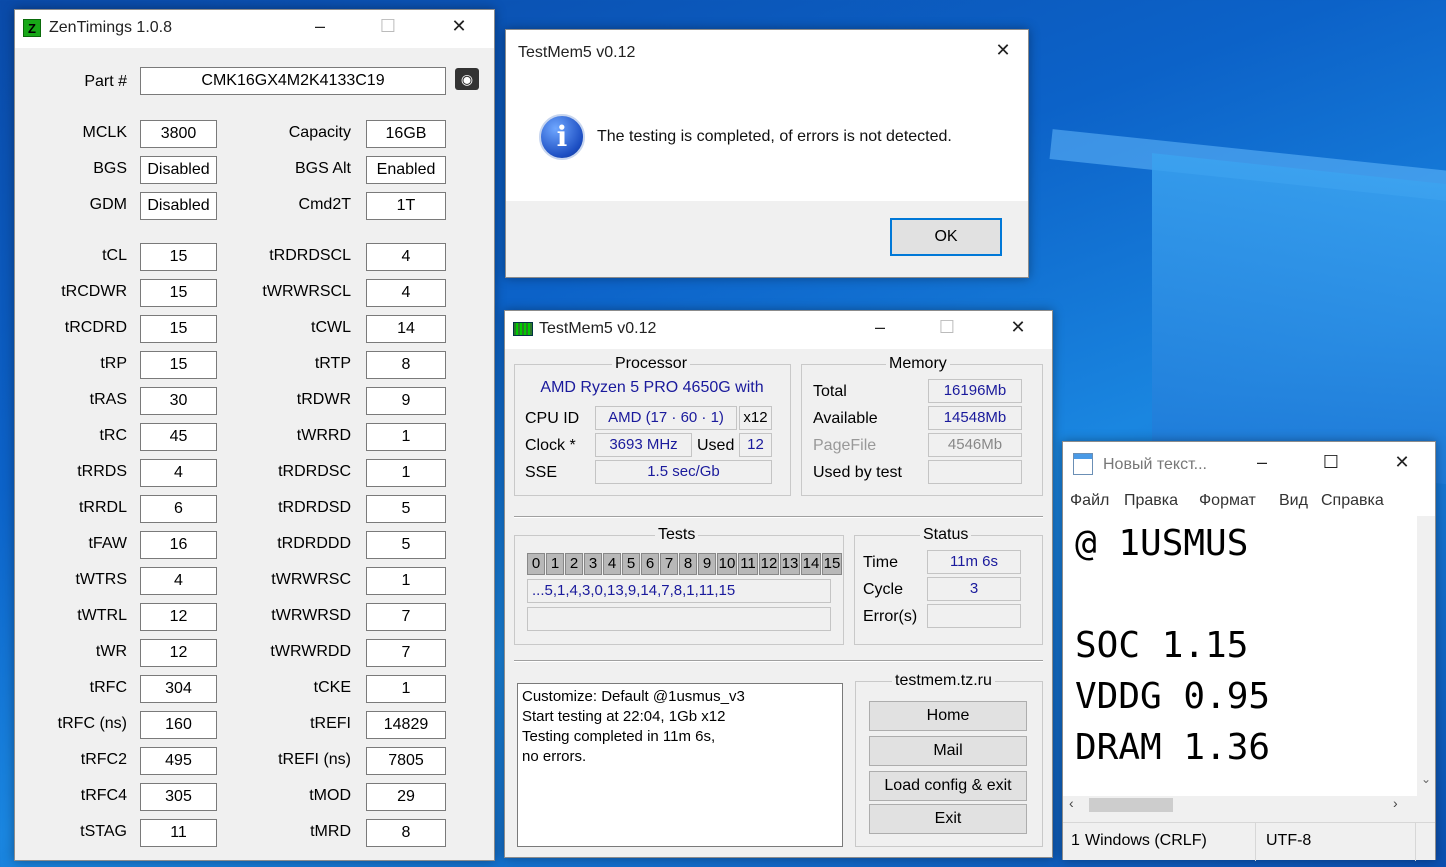 The width and height of the screenshot is (1446, 867). Describe the element at coordinates (319, 132) in the screenshot. I see `timing-label: Capacity` at that location.